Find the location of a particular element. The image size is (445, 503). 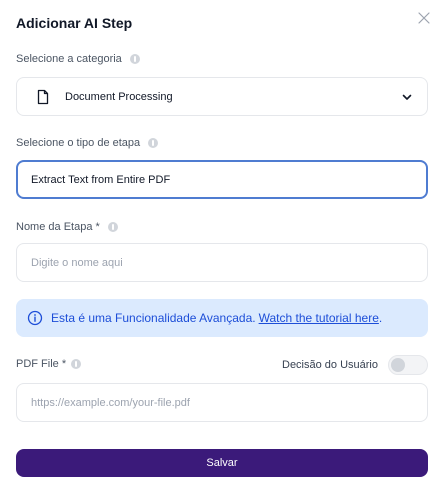

pdf-file-label: PDF File * is located at coordinates (41, 364).